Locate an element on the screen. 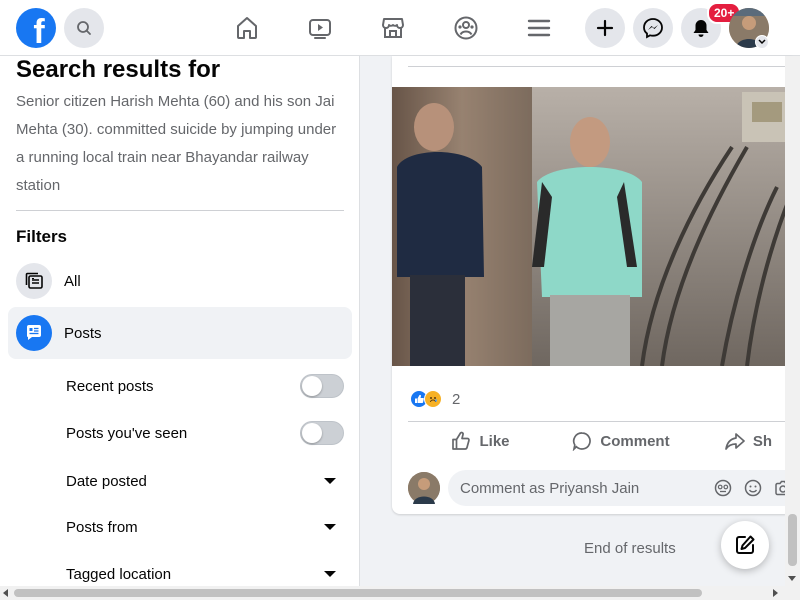 Image resolution: width=800 pixels, height=600 pixels. post-actions-bar: Like Comment Sh is located at coordinates (600, 441).